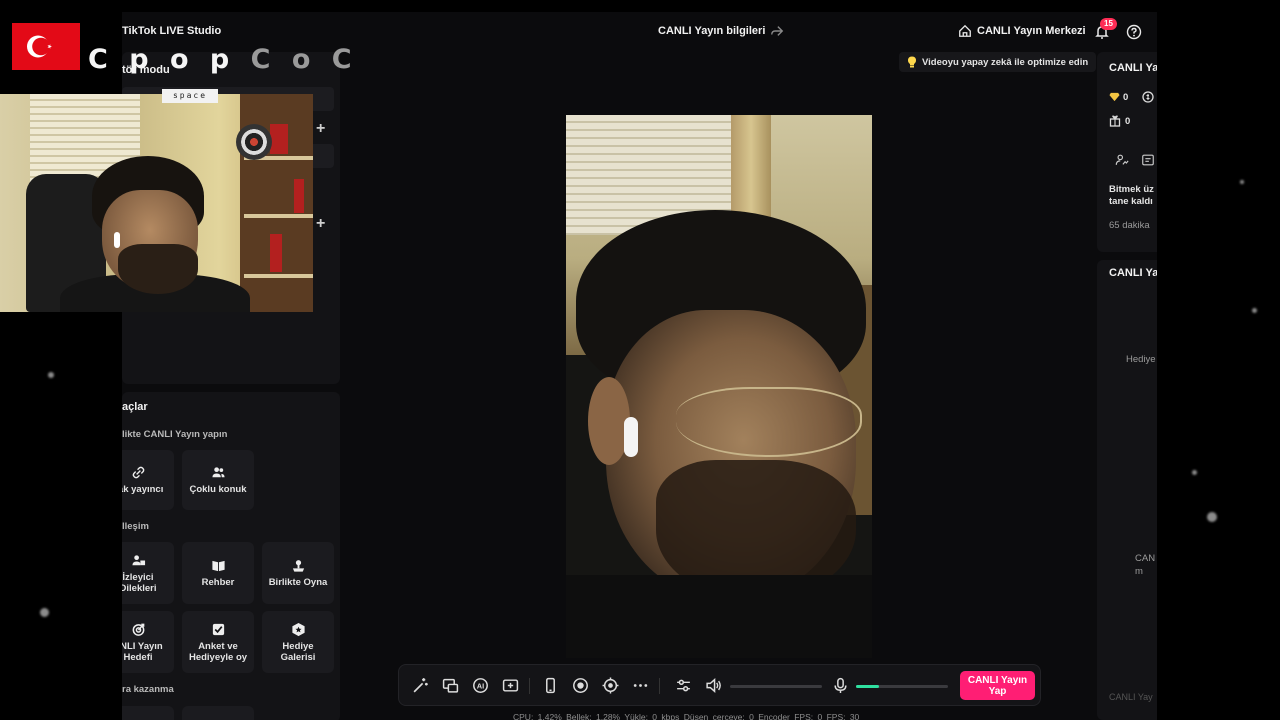 The image size is (1280, 720). I want to click on live-info-button: CANLI Yayın bilgileri, so click(711, 31).